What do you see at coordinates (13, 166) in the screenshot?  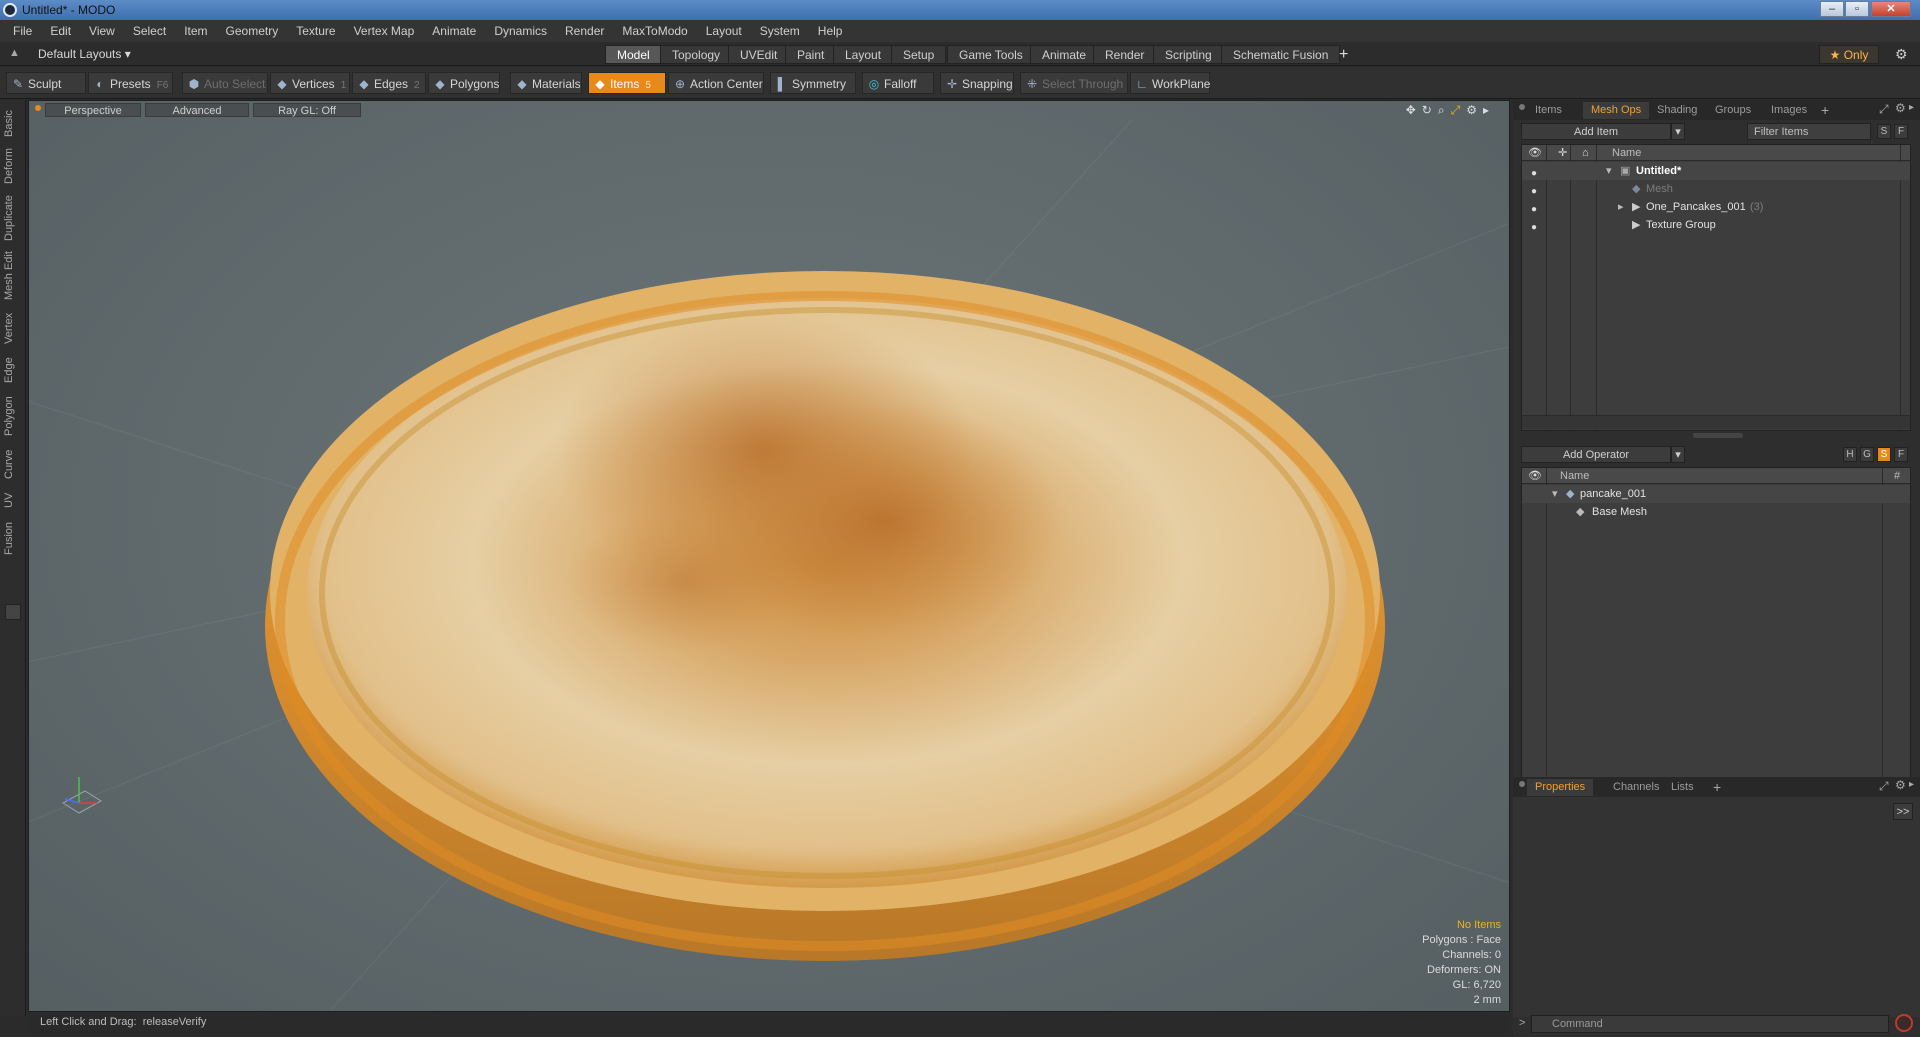 I see `vtab-deform: Deform` at bounding box center [13, 166].